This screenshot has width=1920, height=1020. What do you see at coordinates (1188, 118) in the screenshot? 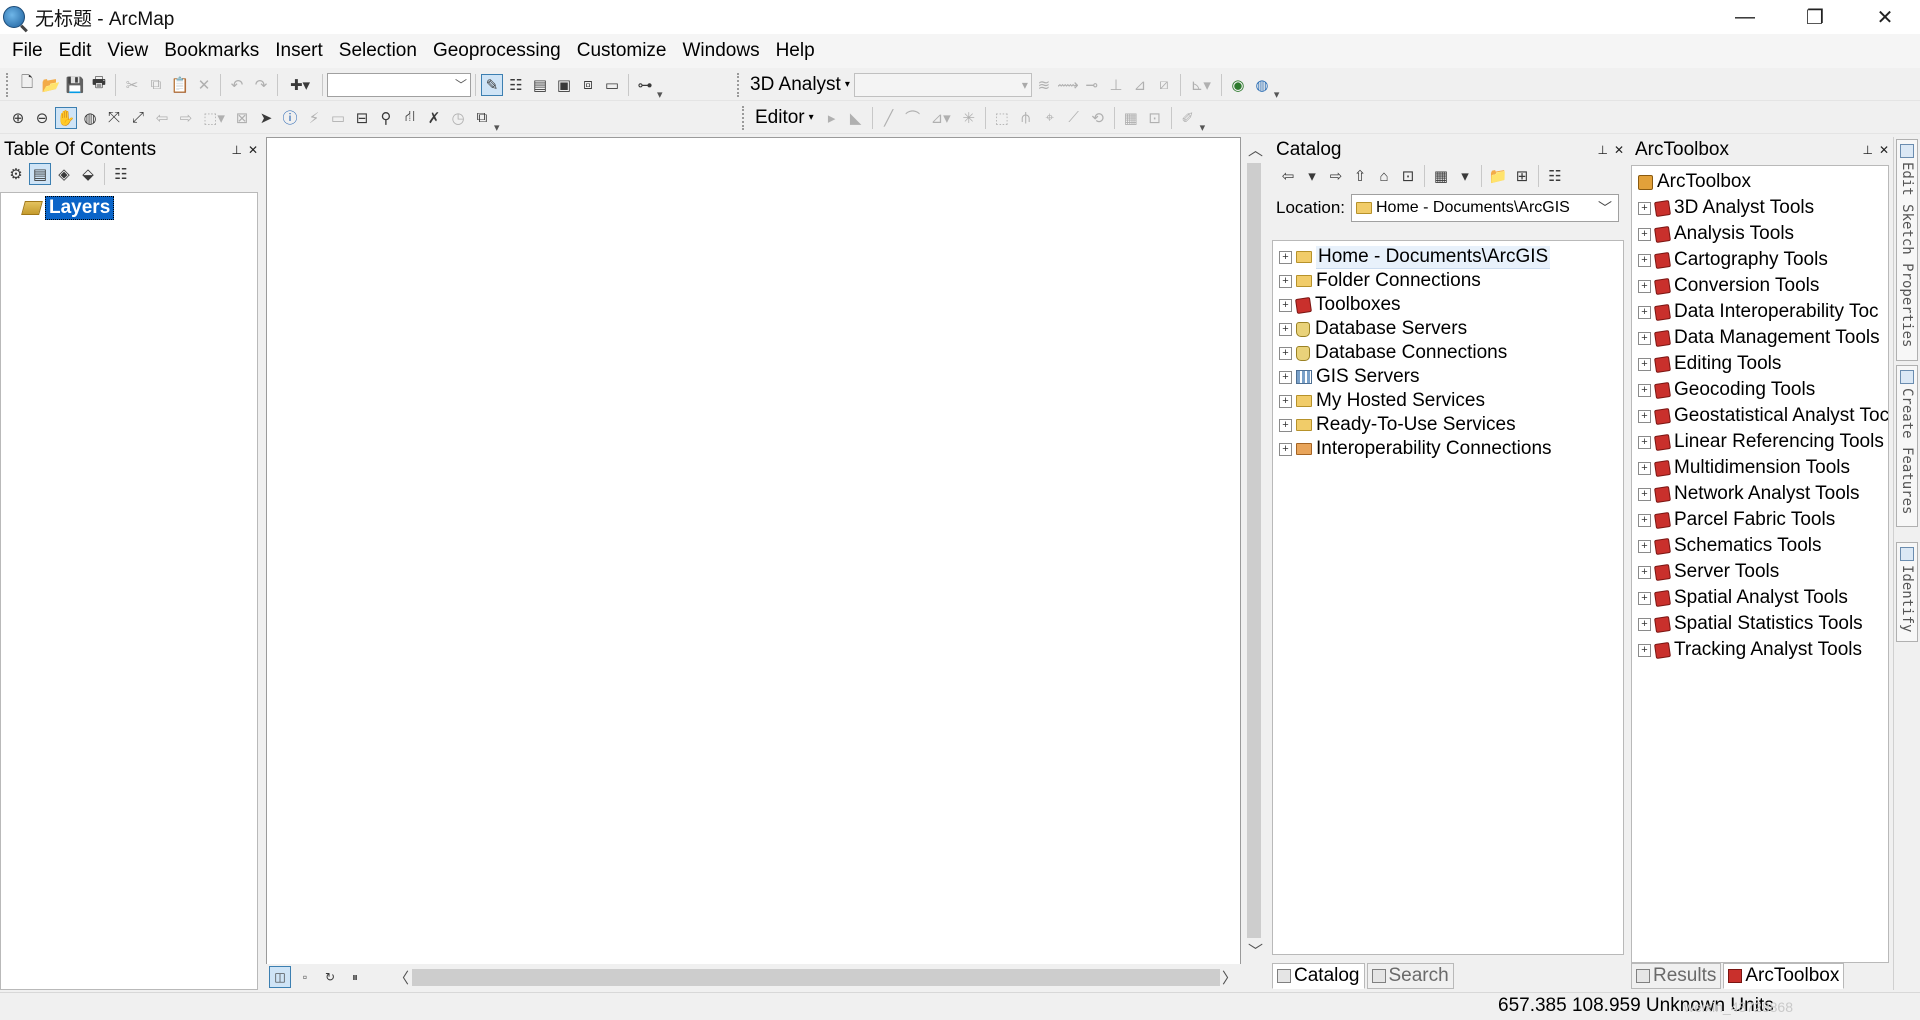
I see `create-features-icon: ✐` at bounding box center [1188, 118].